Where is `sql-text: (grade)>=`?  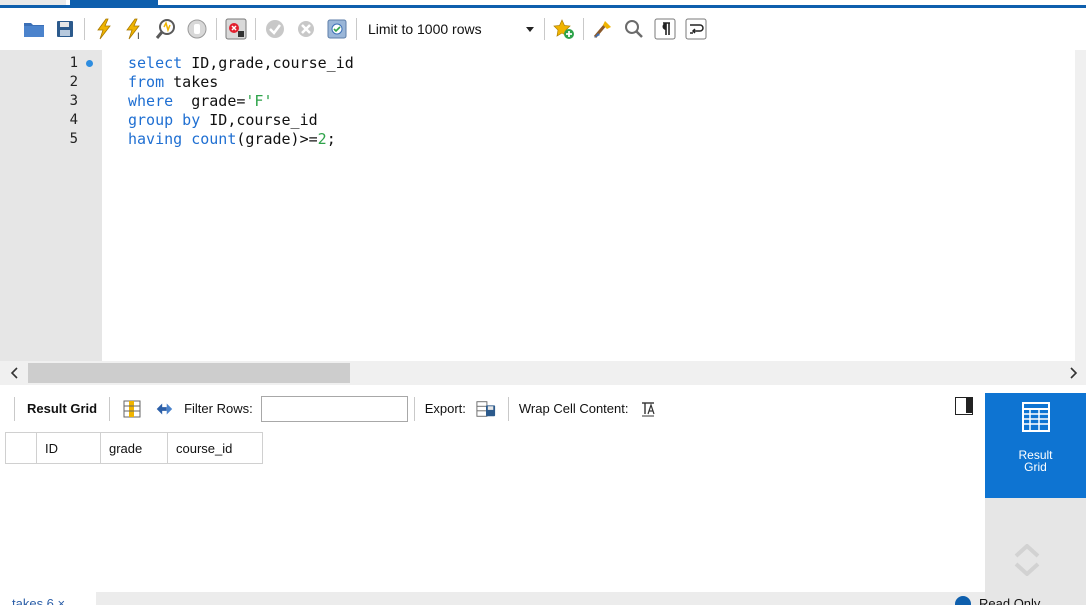
sql-text: (grade)>= is located at coordinates (277, 139).